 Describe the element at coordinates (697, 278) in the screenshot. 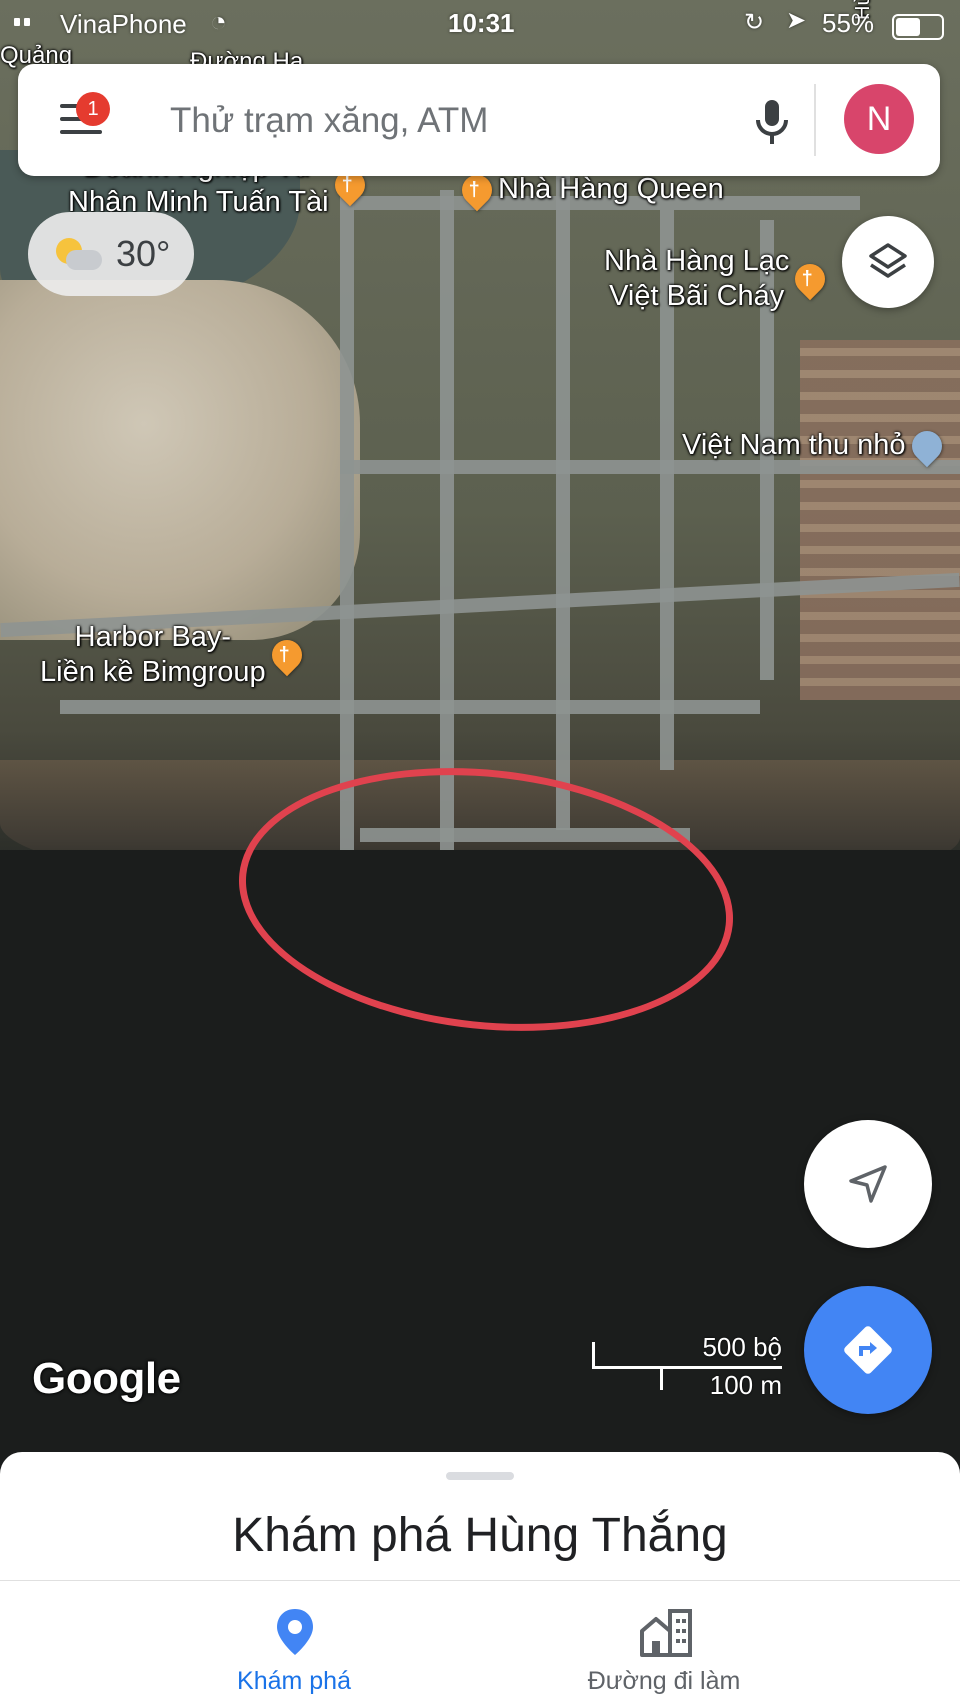

I see `poi-label: Nhà Hàng Lạc Việt Bãi Cháy` at that location.